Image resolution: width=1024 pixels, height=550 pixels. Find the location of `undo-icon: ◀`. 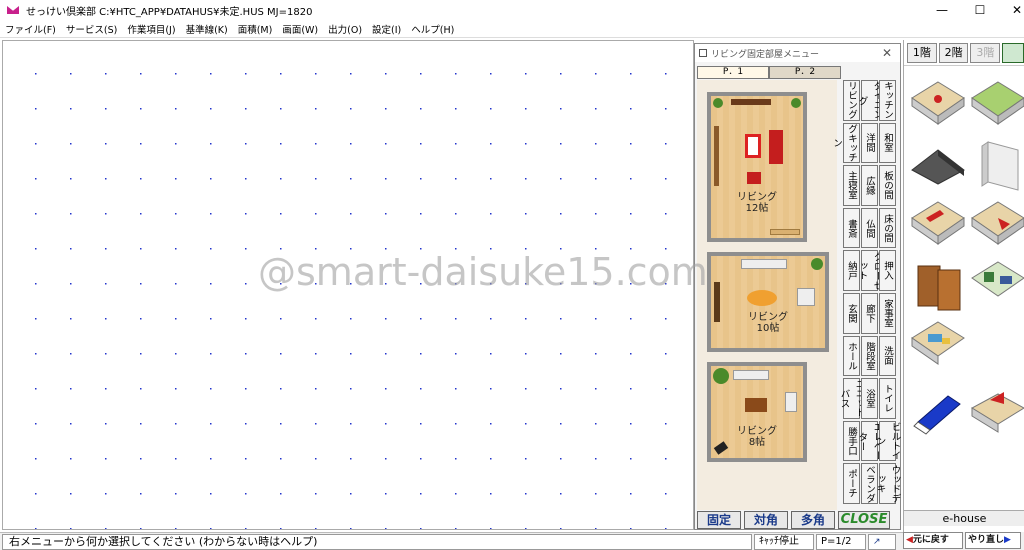

undo-icon: ◀ is located at coordinates (909, 540).